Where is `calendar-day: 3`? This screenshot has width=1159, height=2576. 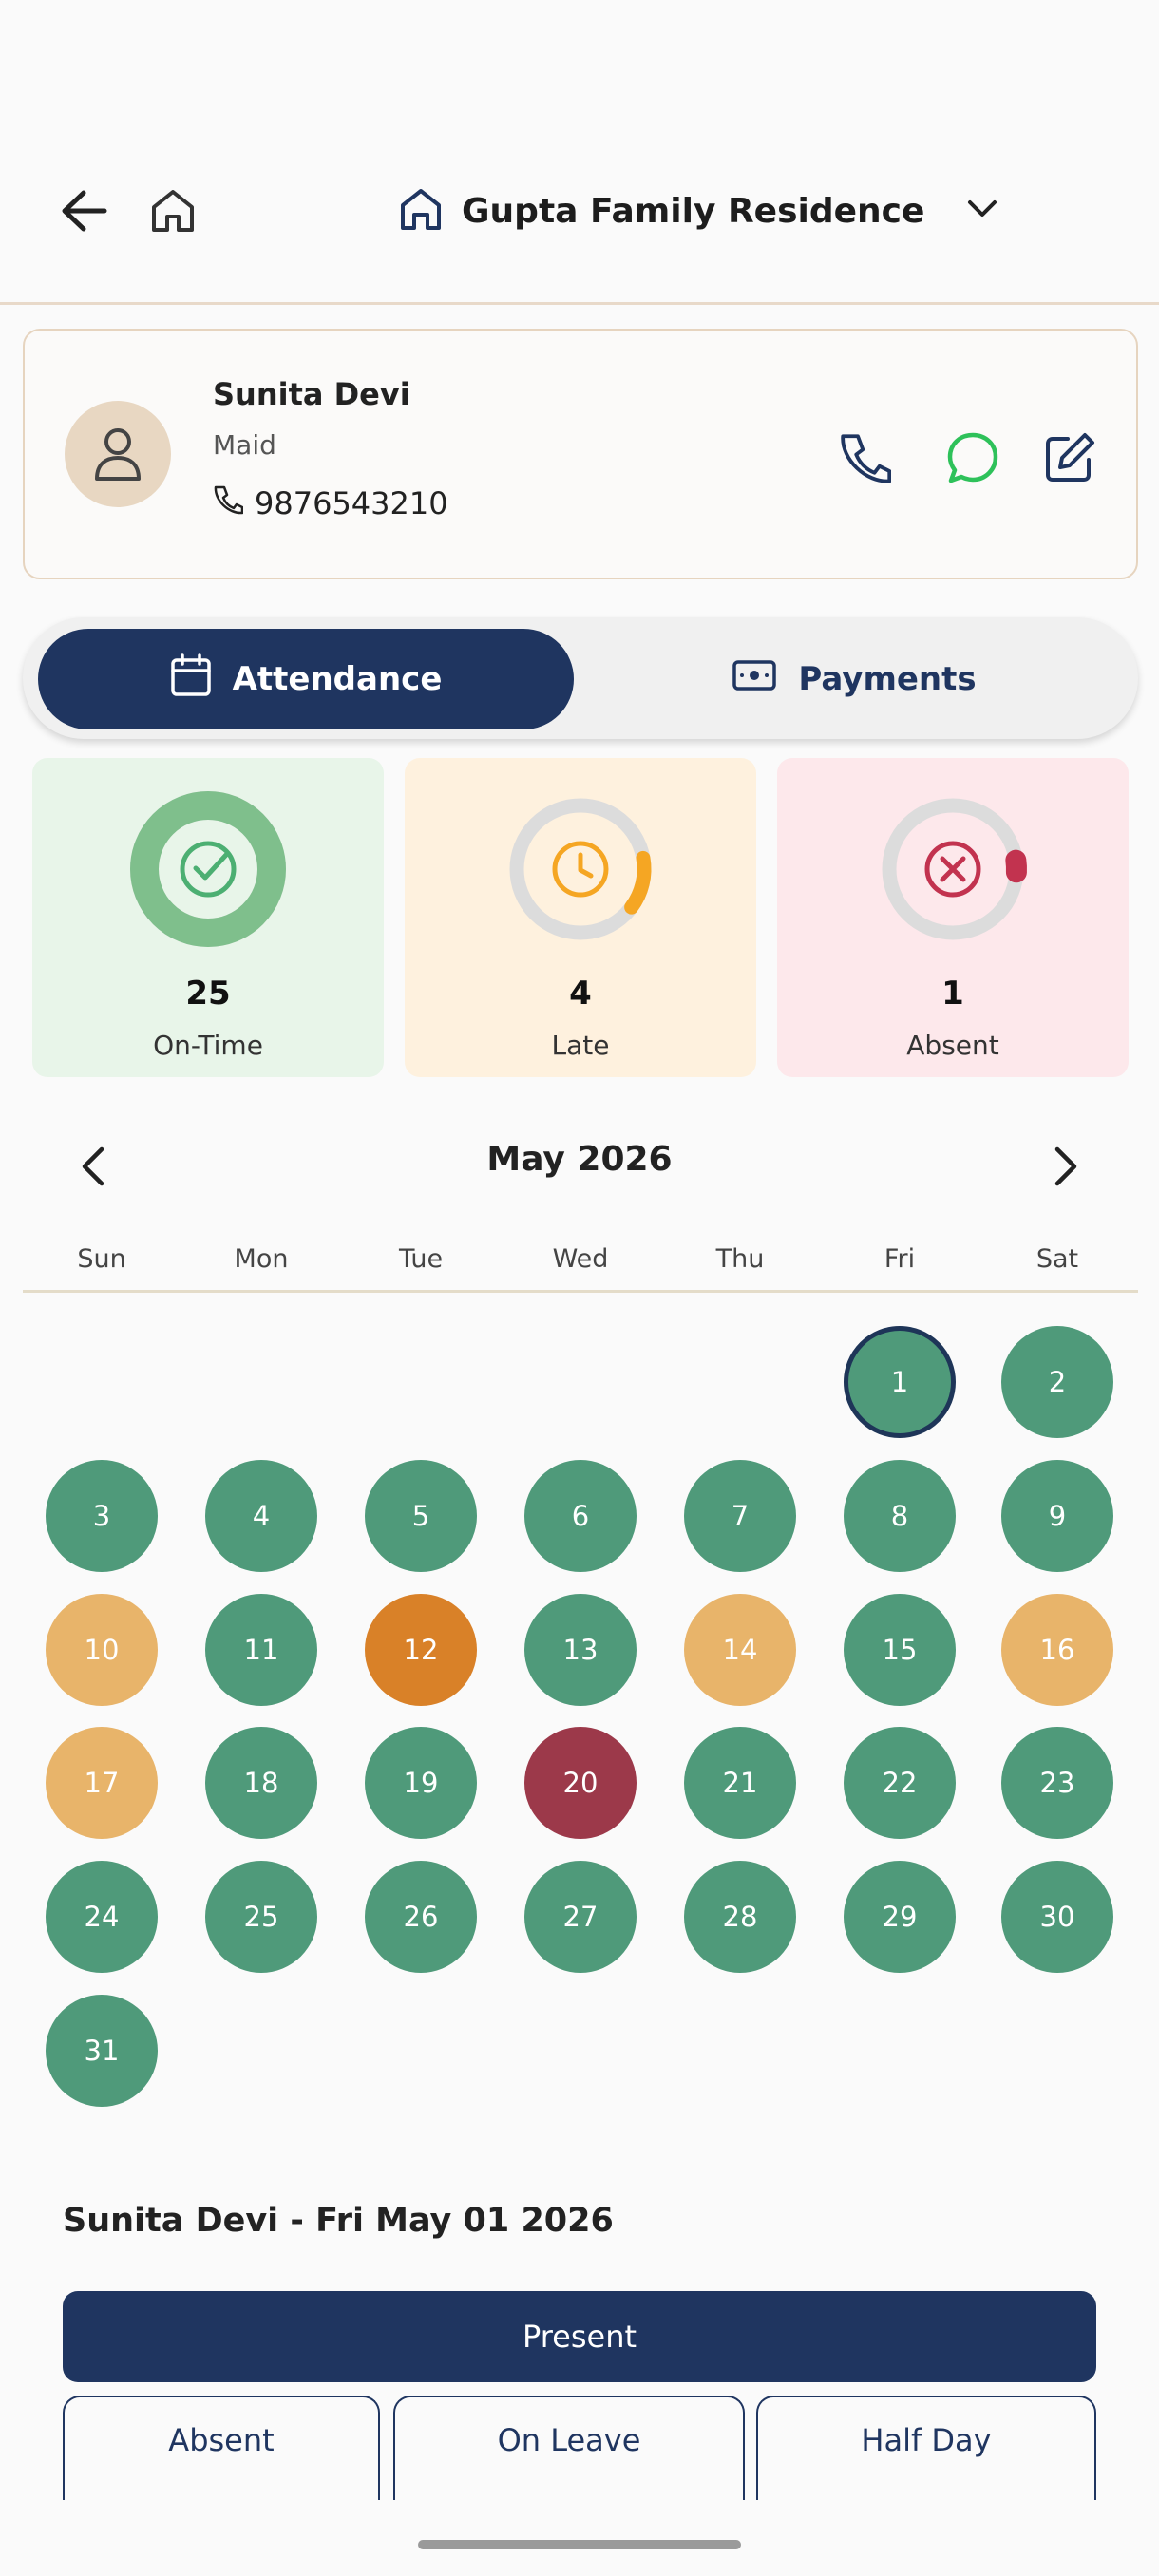
calendar-day: 3 is located at coordinates (102, 1516).